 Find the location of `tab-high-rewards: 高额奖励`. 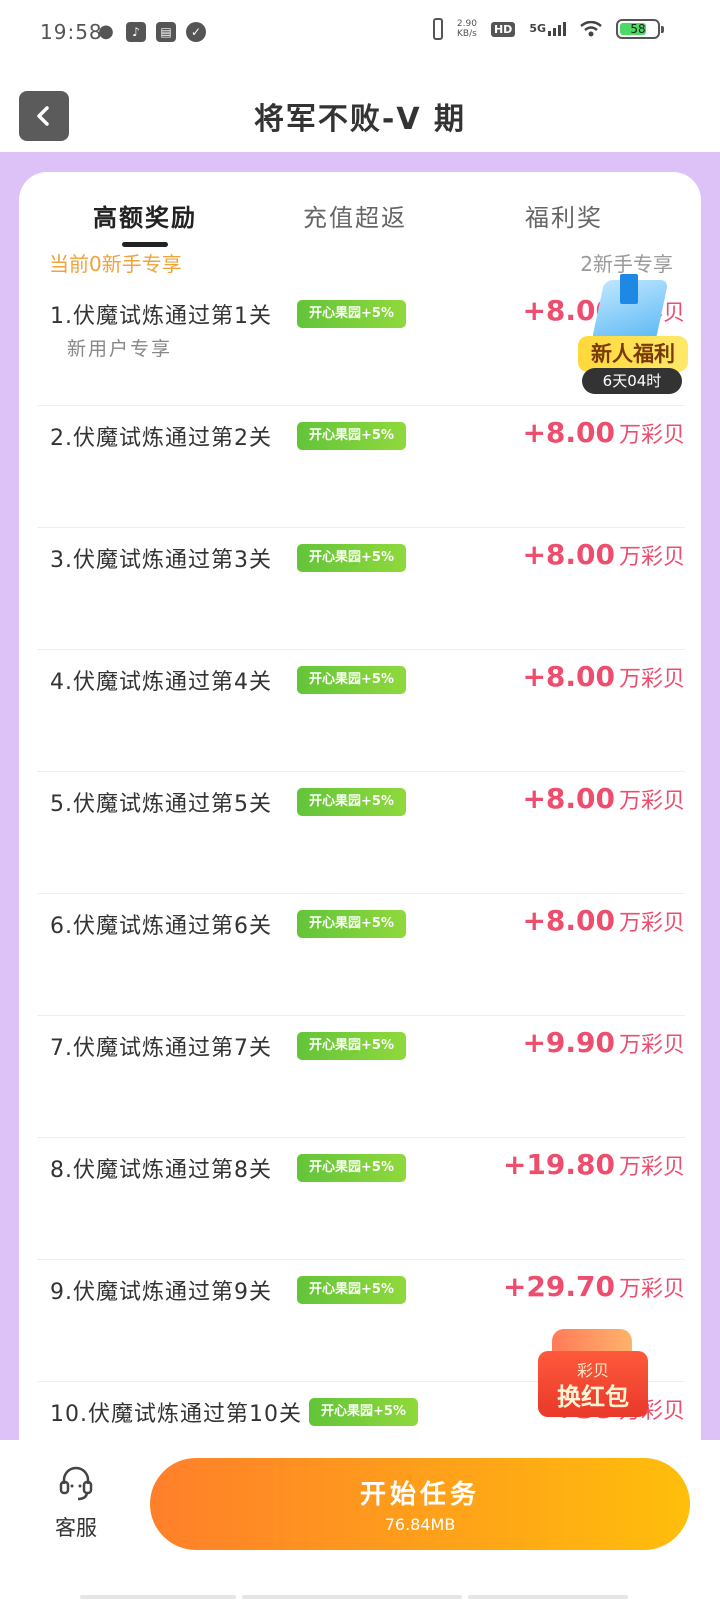

tab-high-rewards: 高额奖励 is located at coordinates (145, 215).